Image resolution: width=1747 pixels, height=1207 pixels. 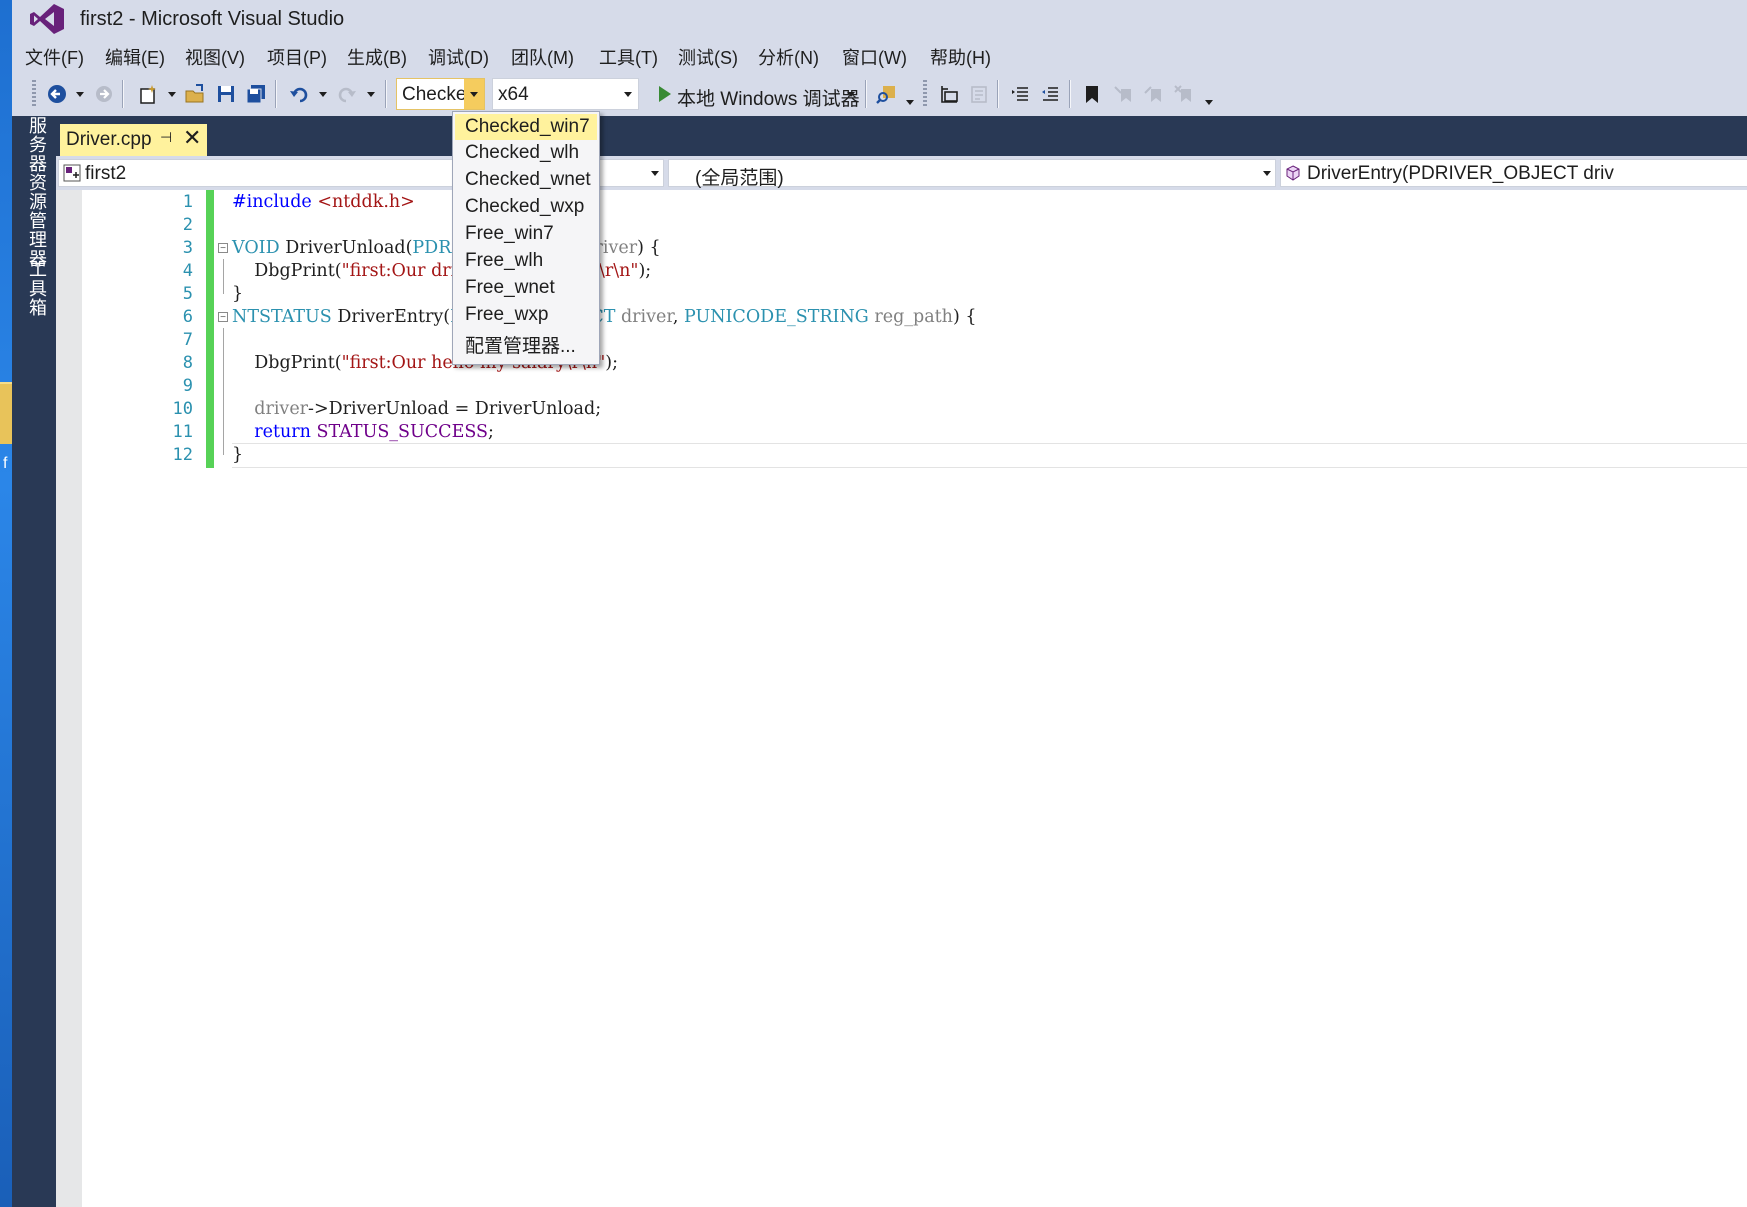 What do you see at coordinates (526, 261) in the screenshot?
I see `dropdown-option: Free_wlh` at bounding box center [526, 261].